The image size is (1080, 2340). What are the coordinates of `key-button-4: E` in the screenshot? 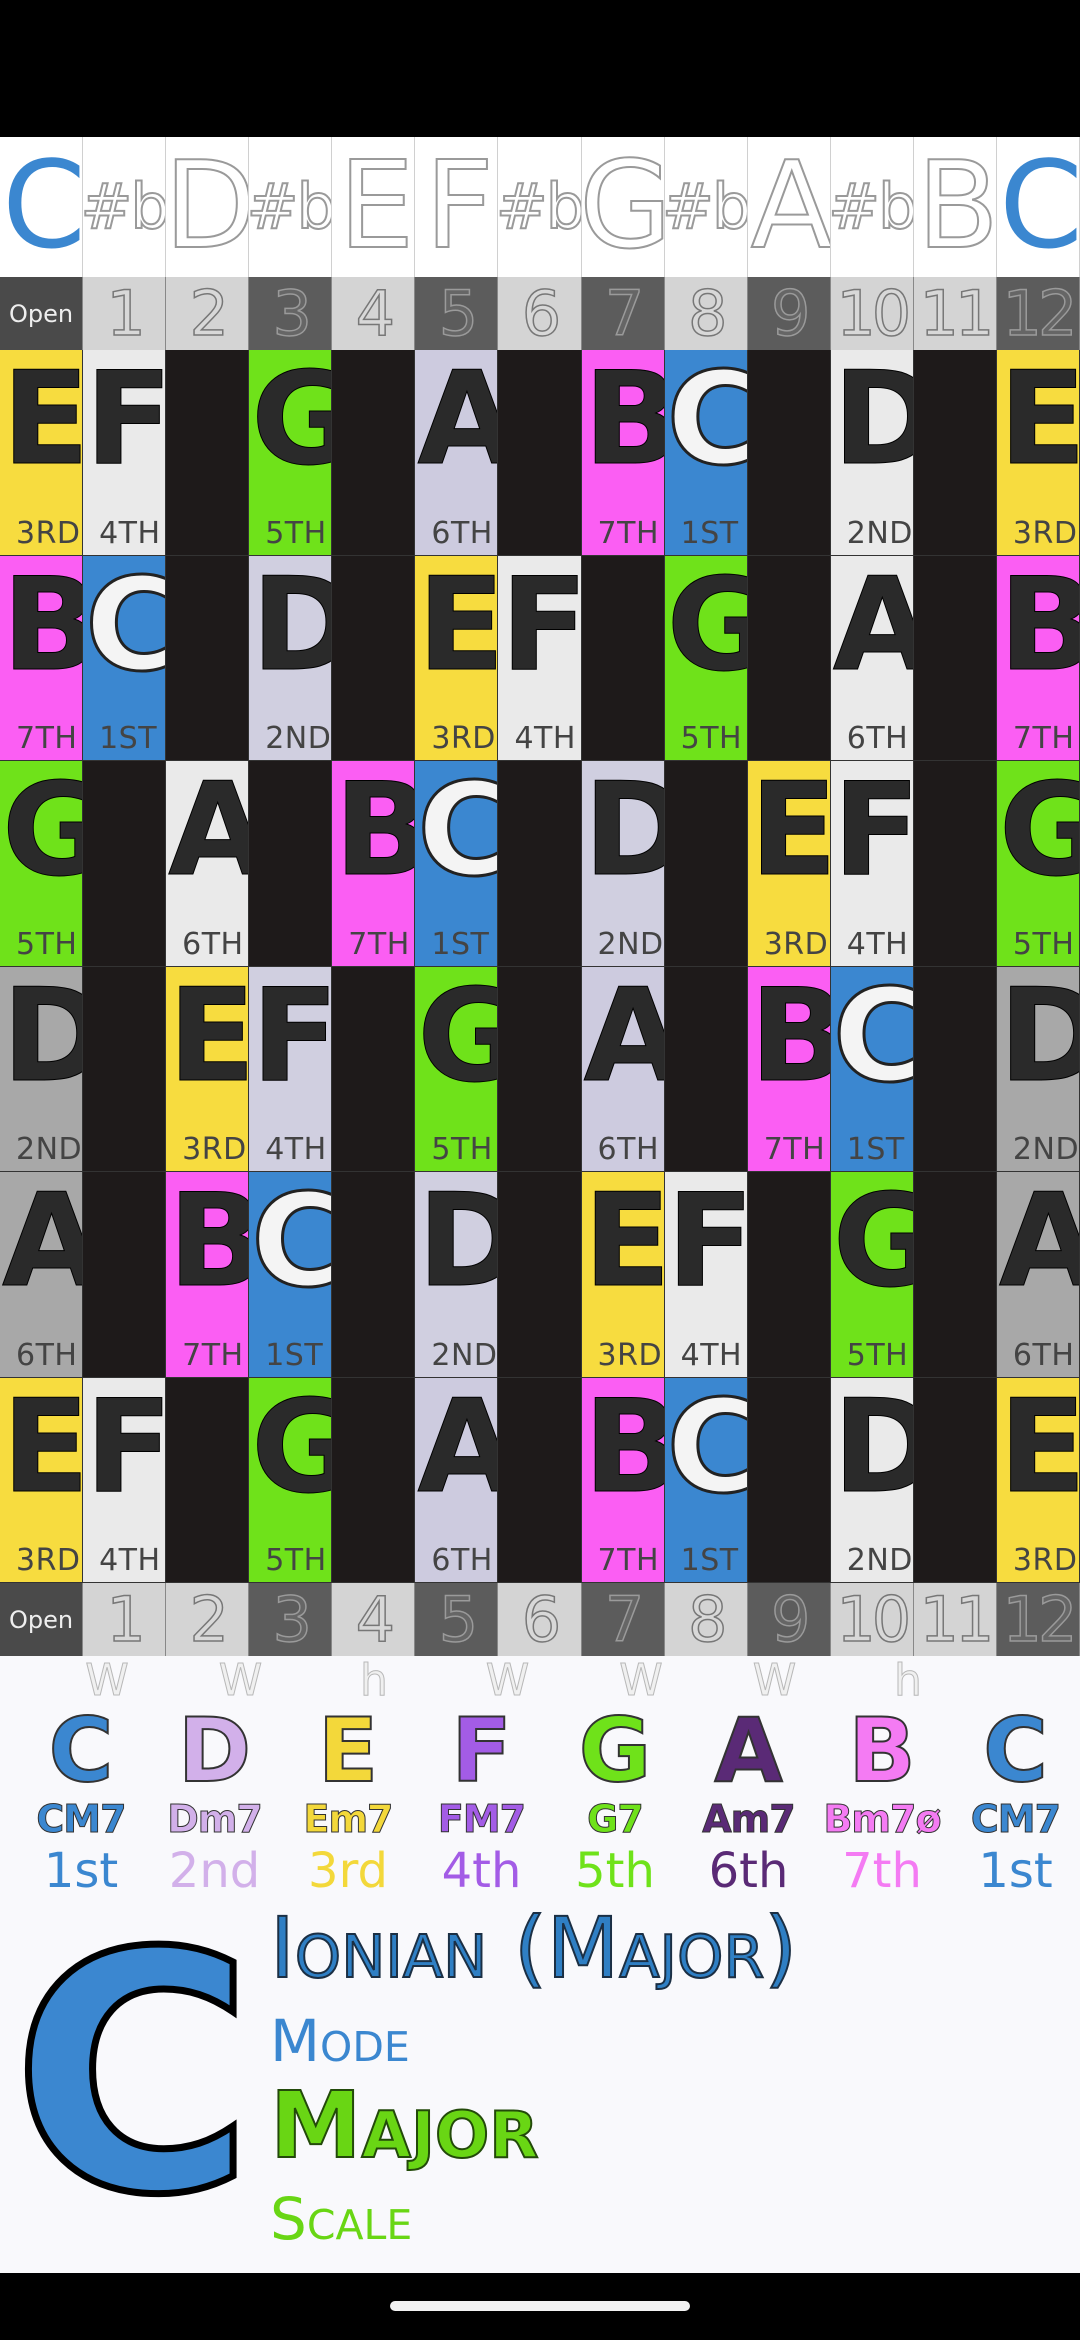 It's located at (374, 207).